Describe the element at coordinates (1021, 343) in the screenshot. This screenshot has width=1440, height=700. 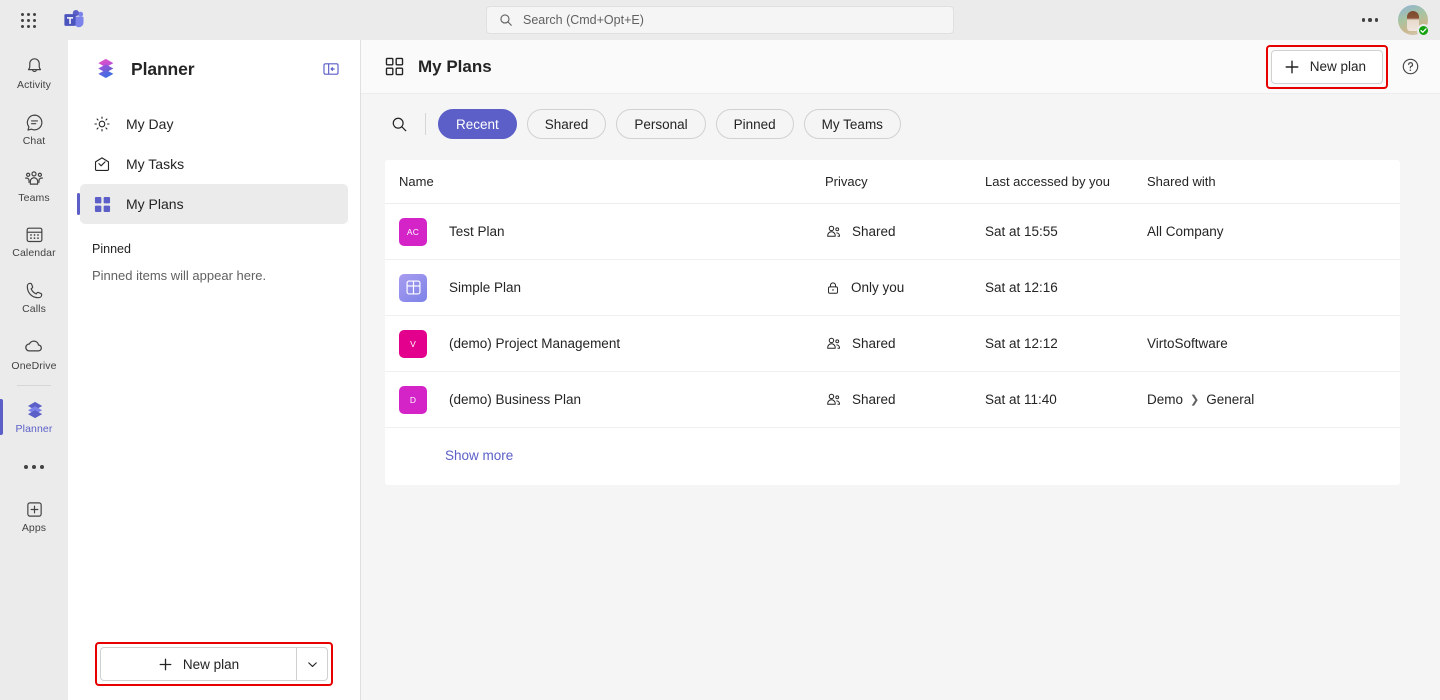
I see `plan-last-accessed: Sat at 12:12` at that location.